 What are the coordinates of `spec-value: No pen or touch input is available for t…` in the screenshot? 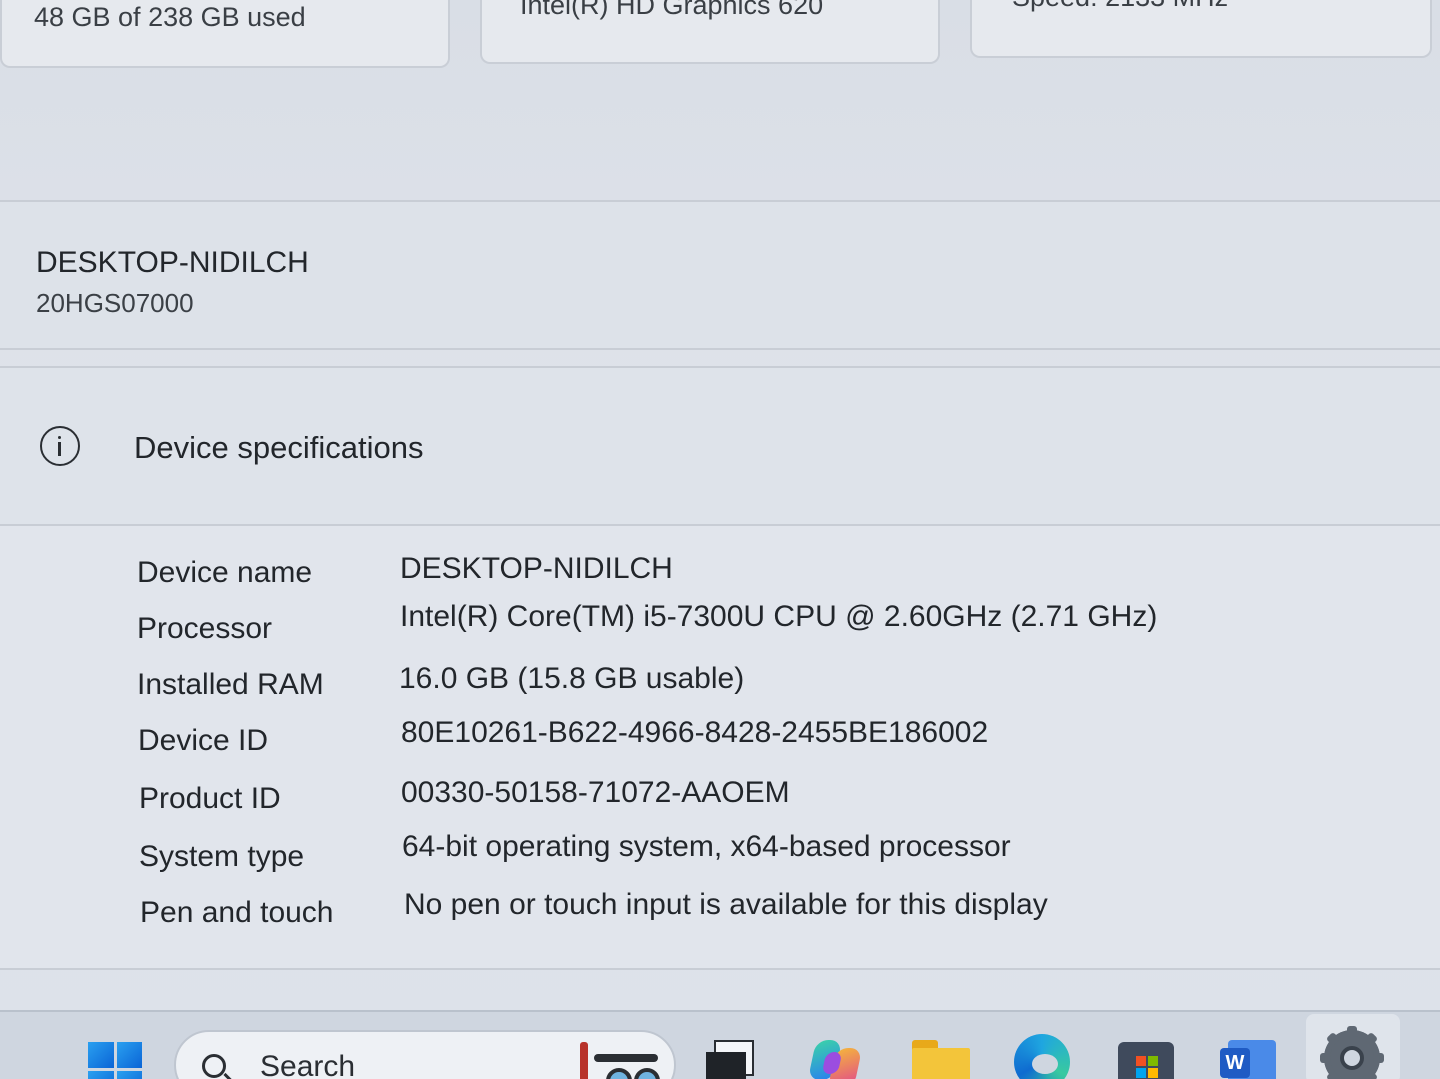 It's located at (726, 905).